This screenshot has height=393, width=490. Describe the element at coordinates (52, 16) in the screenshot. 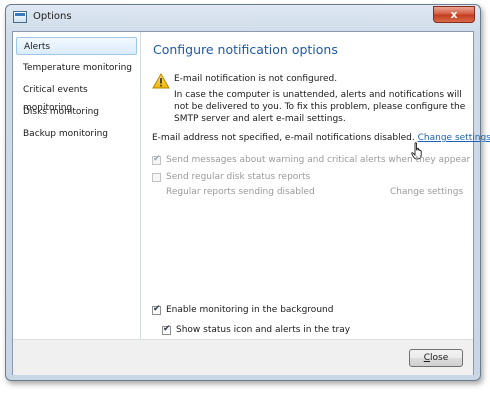

I see `window-title: Options` at that location.